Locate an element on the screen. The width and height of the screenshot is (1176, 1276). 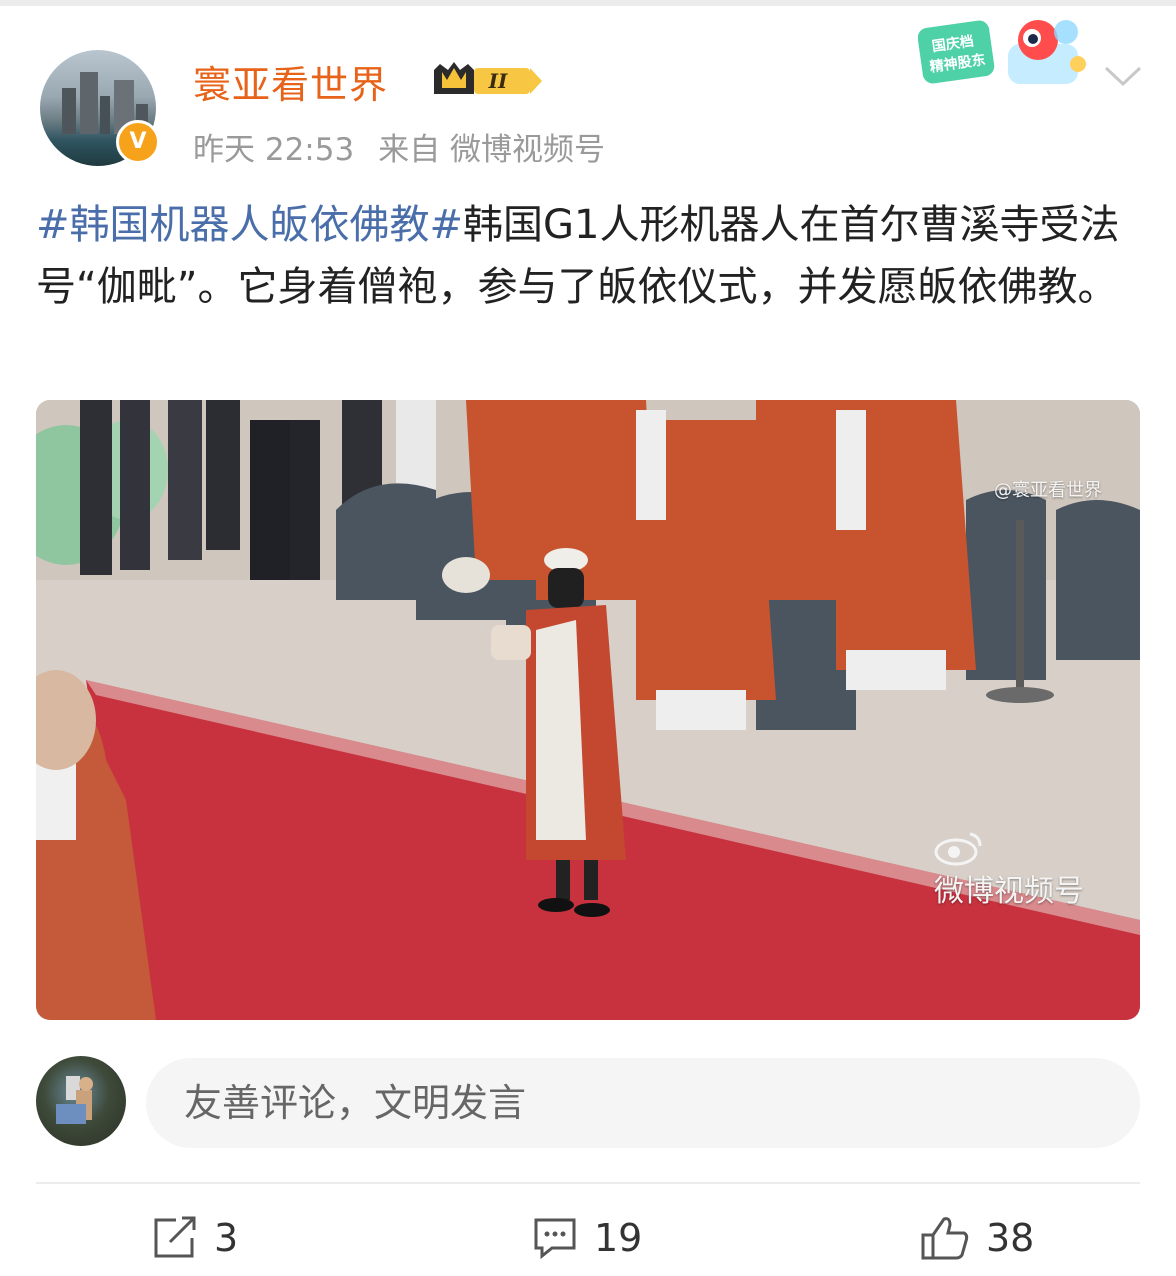
share-count: 3 is located at coordinates (226, 1238).